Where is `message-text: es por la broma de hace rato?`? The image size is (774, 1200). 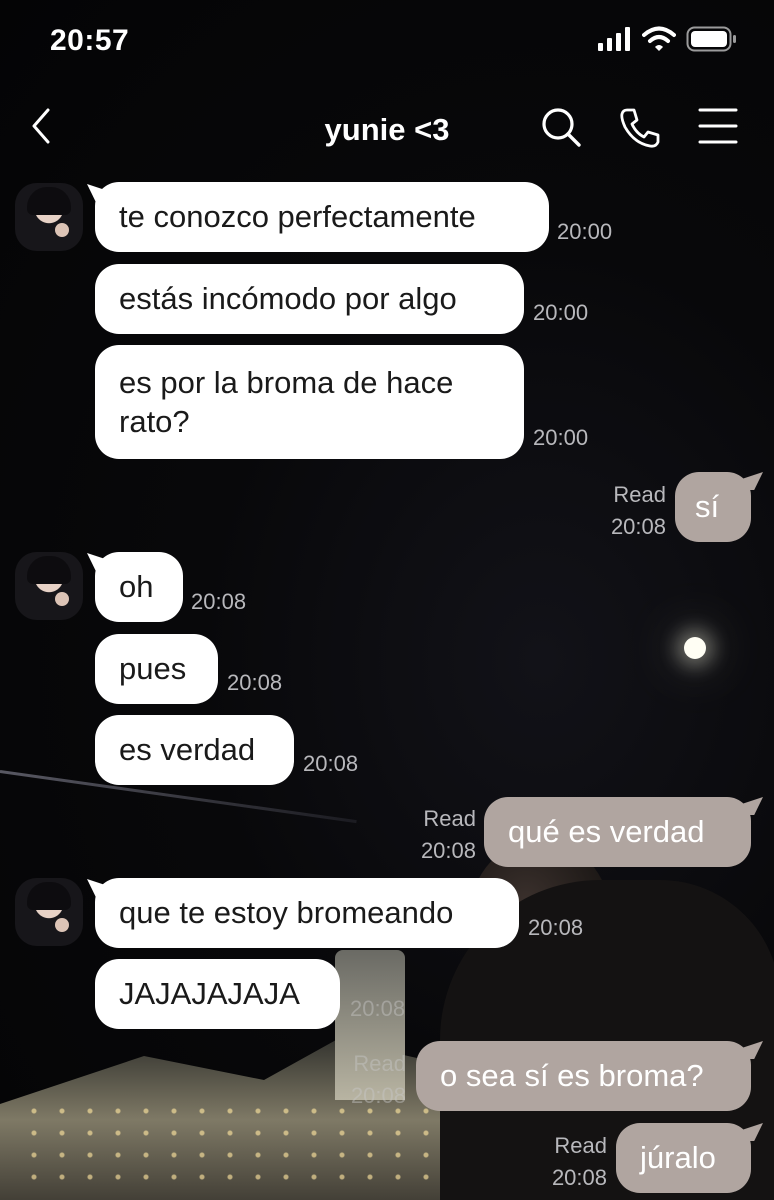
message-text: es por la broma de hace rato? is located at coordinates (286, 402).